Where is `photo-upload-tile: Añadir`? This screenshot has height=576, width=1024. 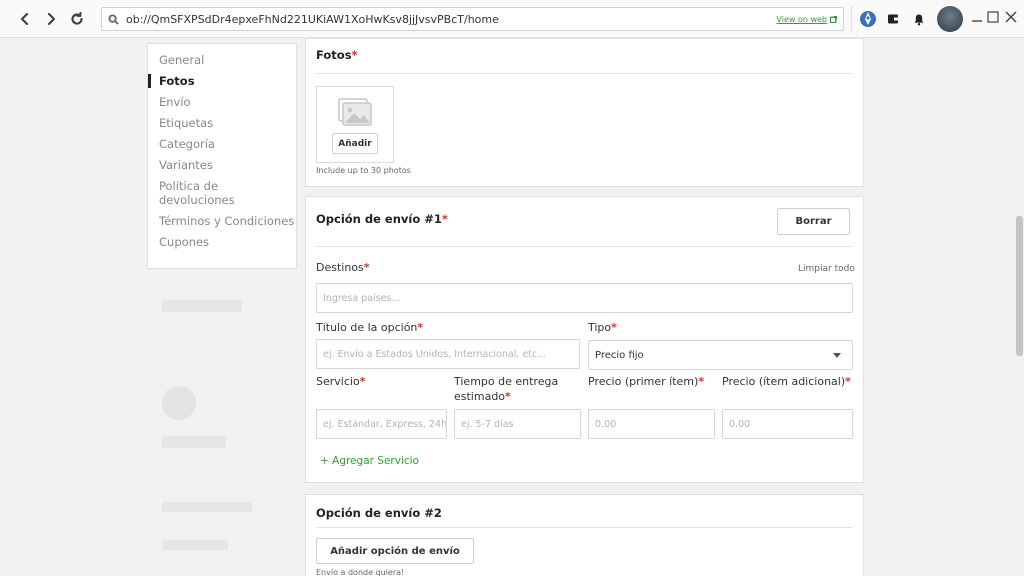
photo-upload-tile: Añadir is located at coordinates (355, 124).